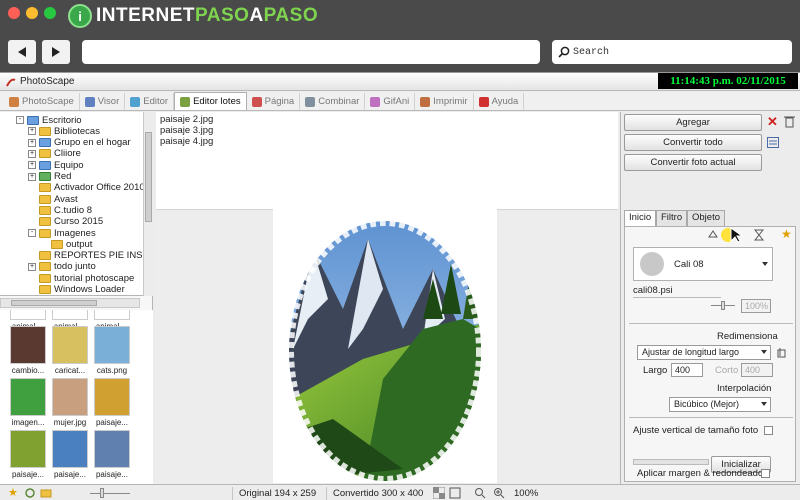  Describe the element at coordinates (311, 52) in the screenshot. I see `url-bar` at that location.